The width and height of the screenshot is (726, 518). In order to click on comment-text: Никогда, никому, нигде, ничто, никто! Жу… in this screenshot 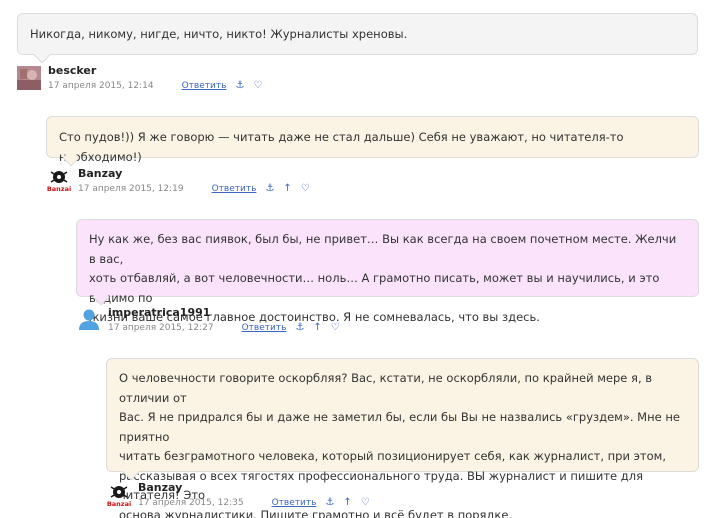, I will do `click(219, 34)`.